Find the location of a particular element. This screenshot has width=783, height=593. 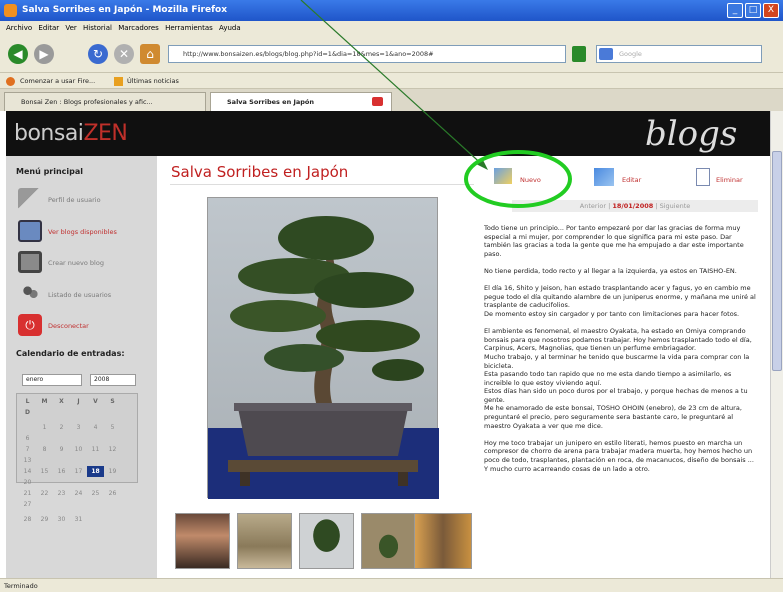

annotation-arrow is located at coordinates (393, 84).